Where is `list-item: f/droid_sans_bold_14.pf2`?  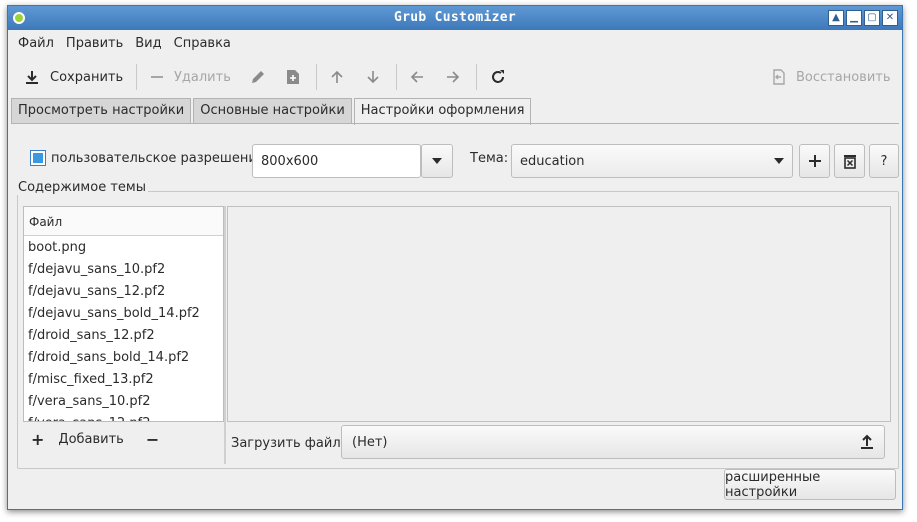
list-item: f/droid_sans_bold_14.pf2 is located at coordinates (123, 357).